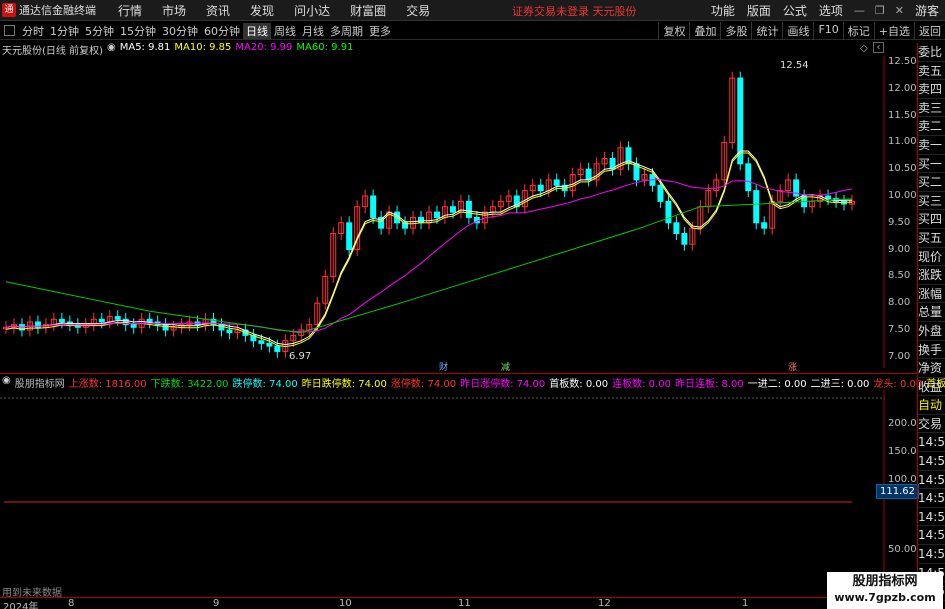 The image size is (945, 609). I want to click on side-panel-item-24: 14:56, so click(931, 498).